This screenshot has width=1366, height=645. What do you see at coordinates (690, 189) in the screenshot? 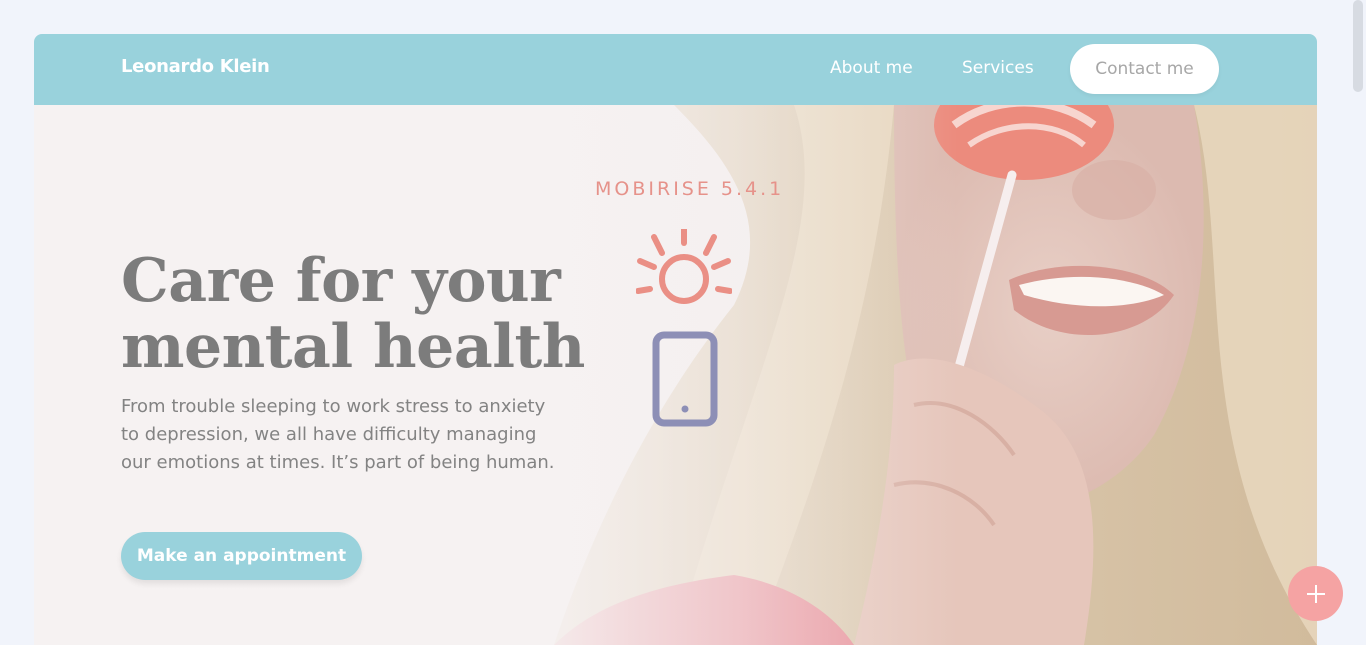
I see `version-badge: MOBIRISE 5.4.1` at bounding box center [690, 189].